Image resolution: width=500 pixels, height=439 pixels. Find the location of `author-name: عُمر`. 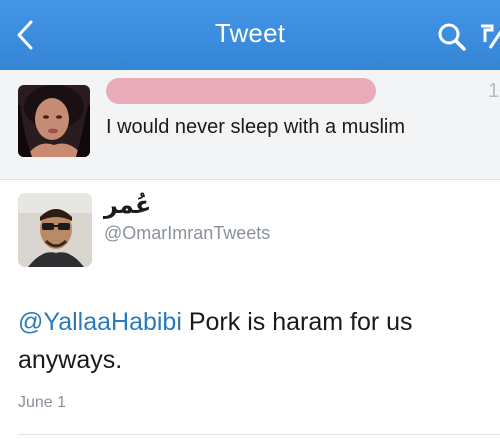

author-name: عُمر is located at coordinates (127, 205).